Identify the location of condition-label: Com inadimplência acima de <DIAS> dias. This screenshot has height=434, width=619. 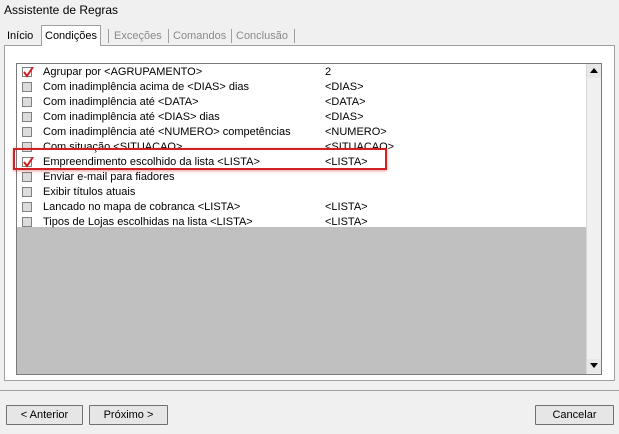
(146, 87).